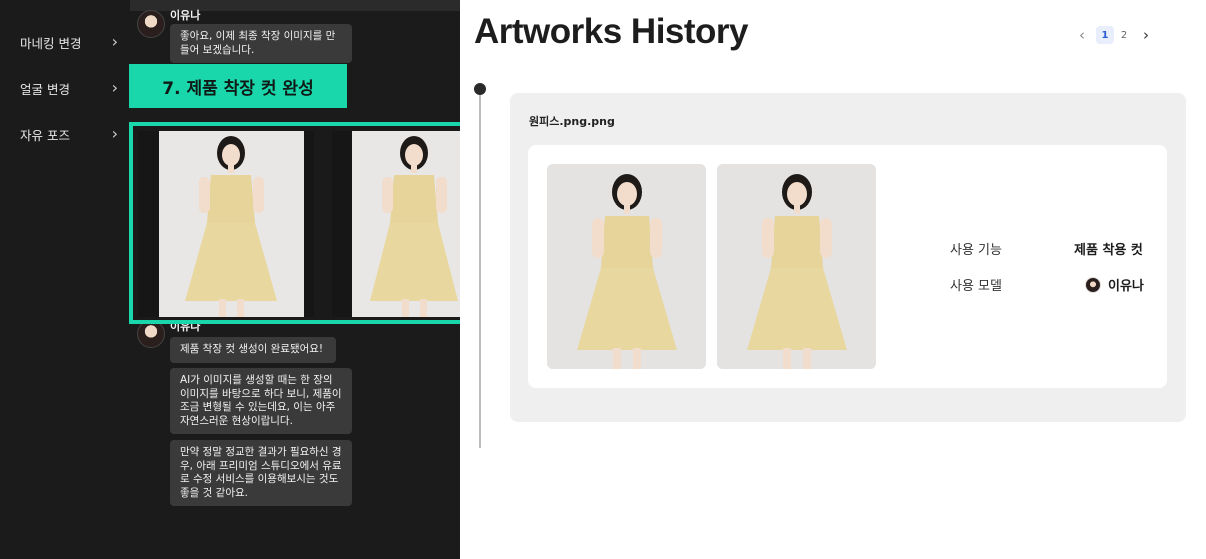  I want to click on pagination-page-2: 2, so click(1124, 35).